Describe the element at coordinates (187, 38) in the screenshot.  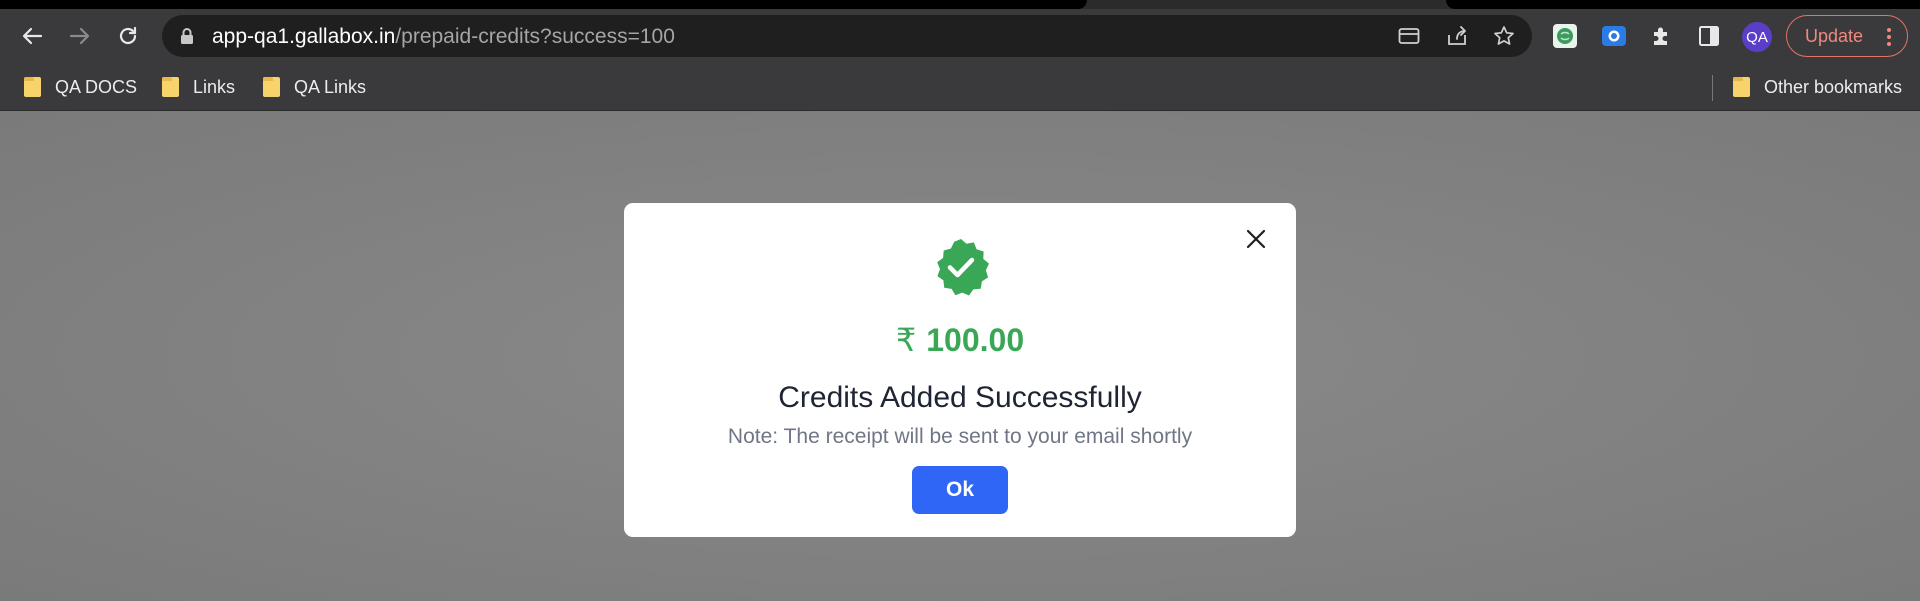
I see `lock-icon` at that location.